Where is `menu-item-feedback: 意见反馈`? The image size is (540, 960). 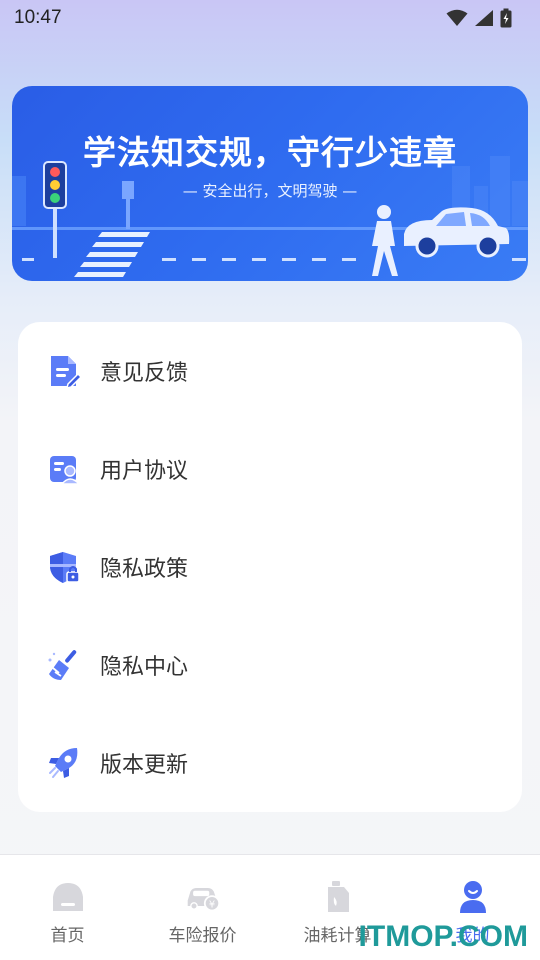 menu-item-feedback: 意见反馈 is located at coordinates (270, 371).